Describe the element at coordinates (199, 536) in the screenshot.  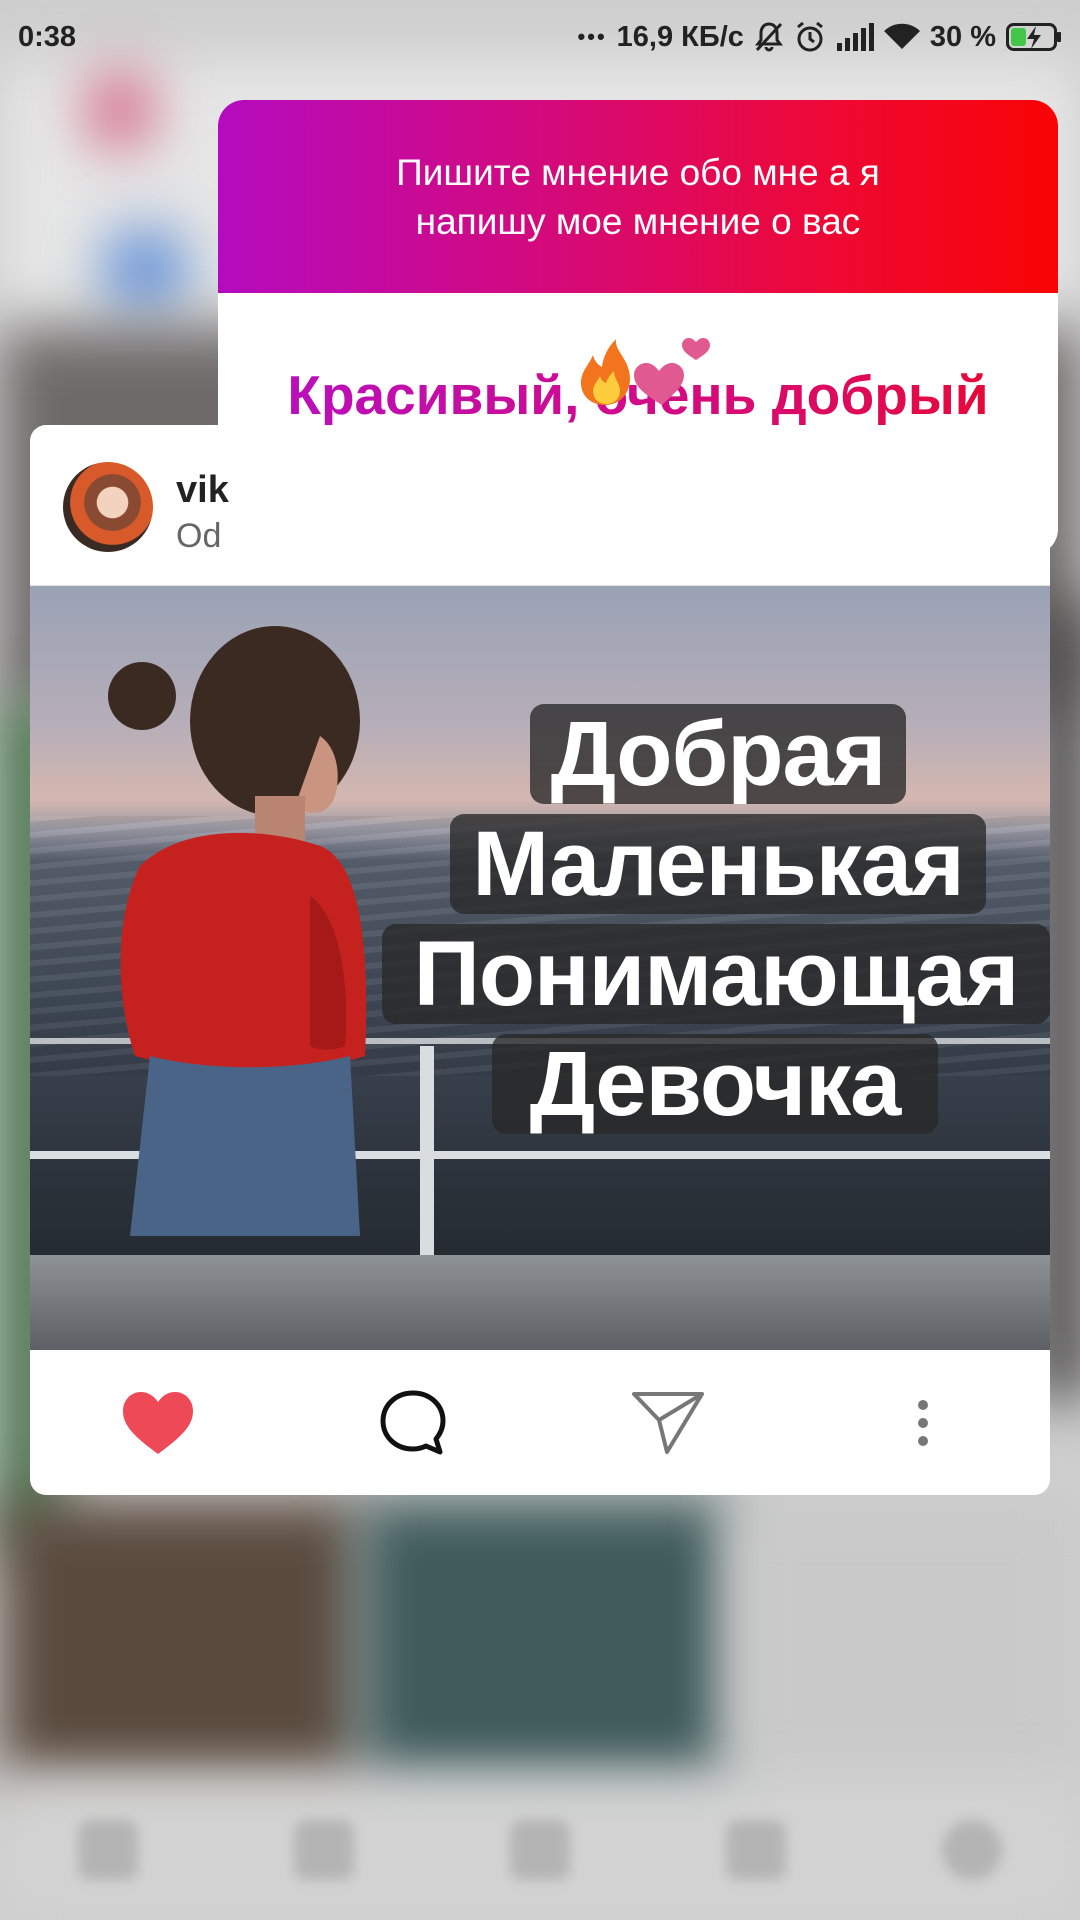
I see `post-subtitle: Od` at that location.